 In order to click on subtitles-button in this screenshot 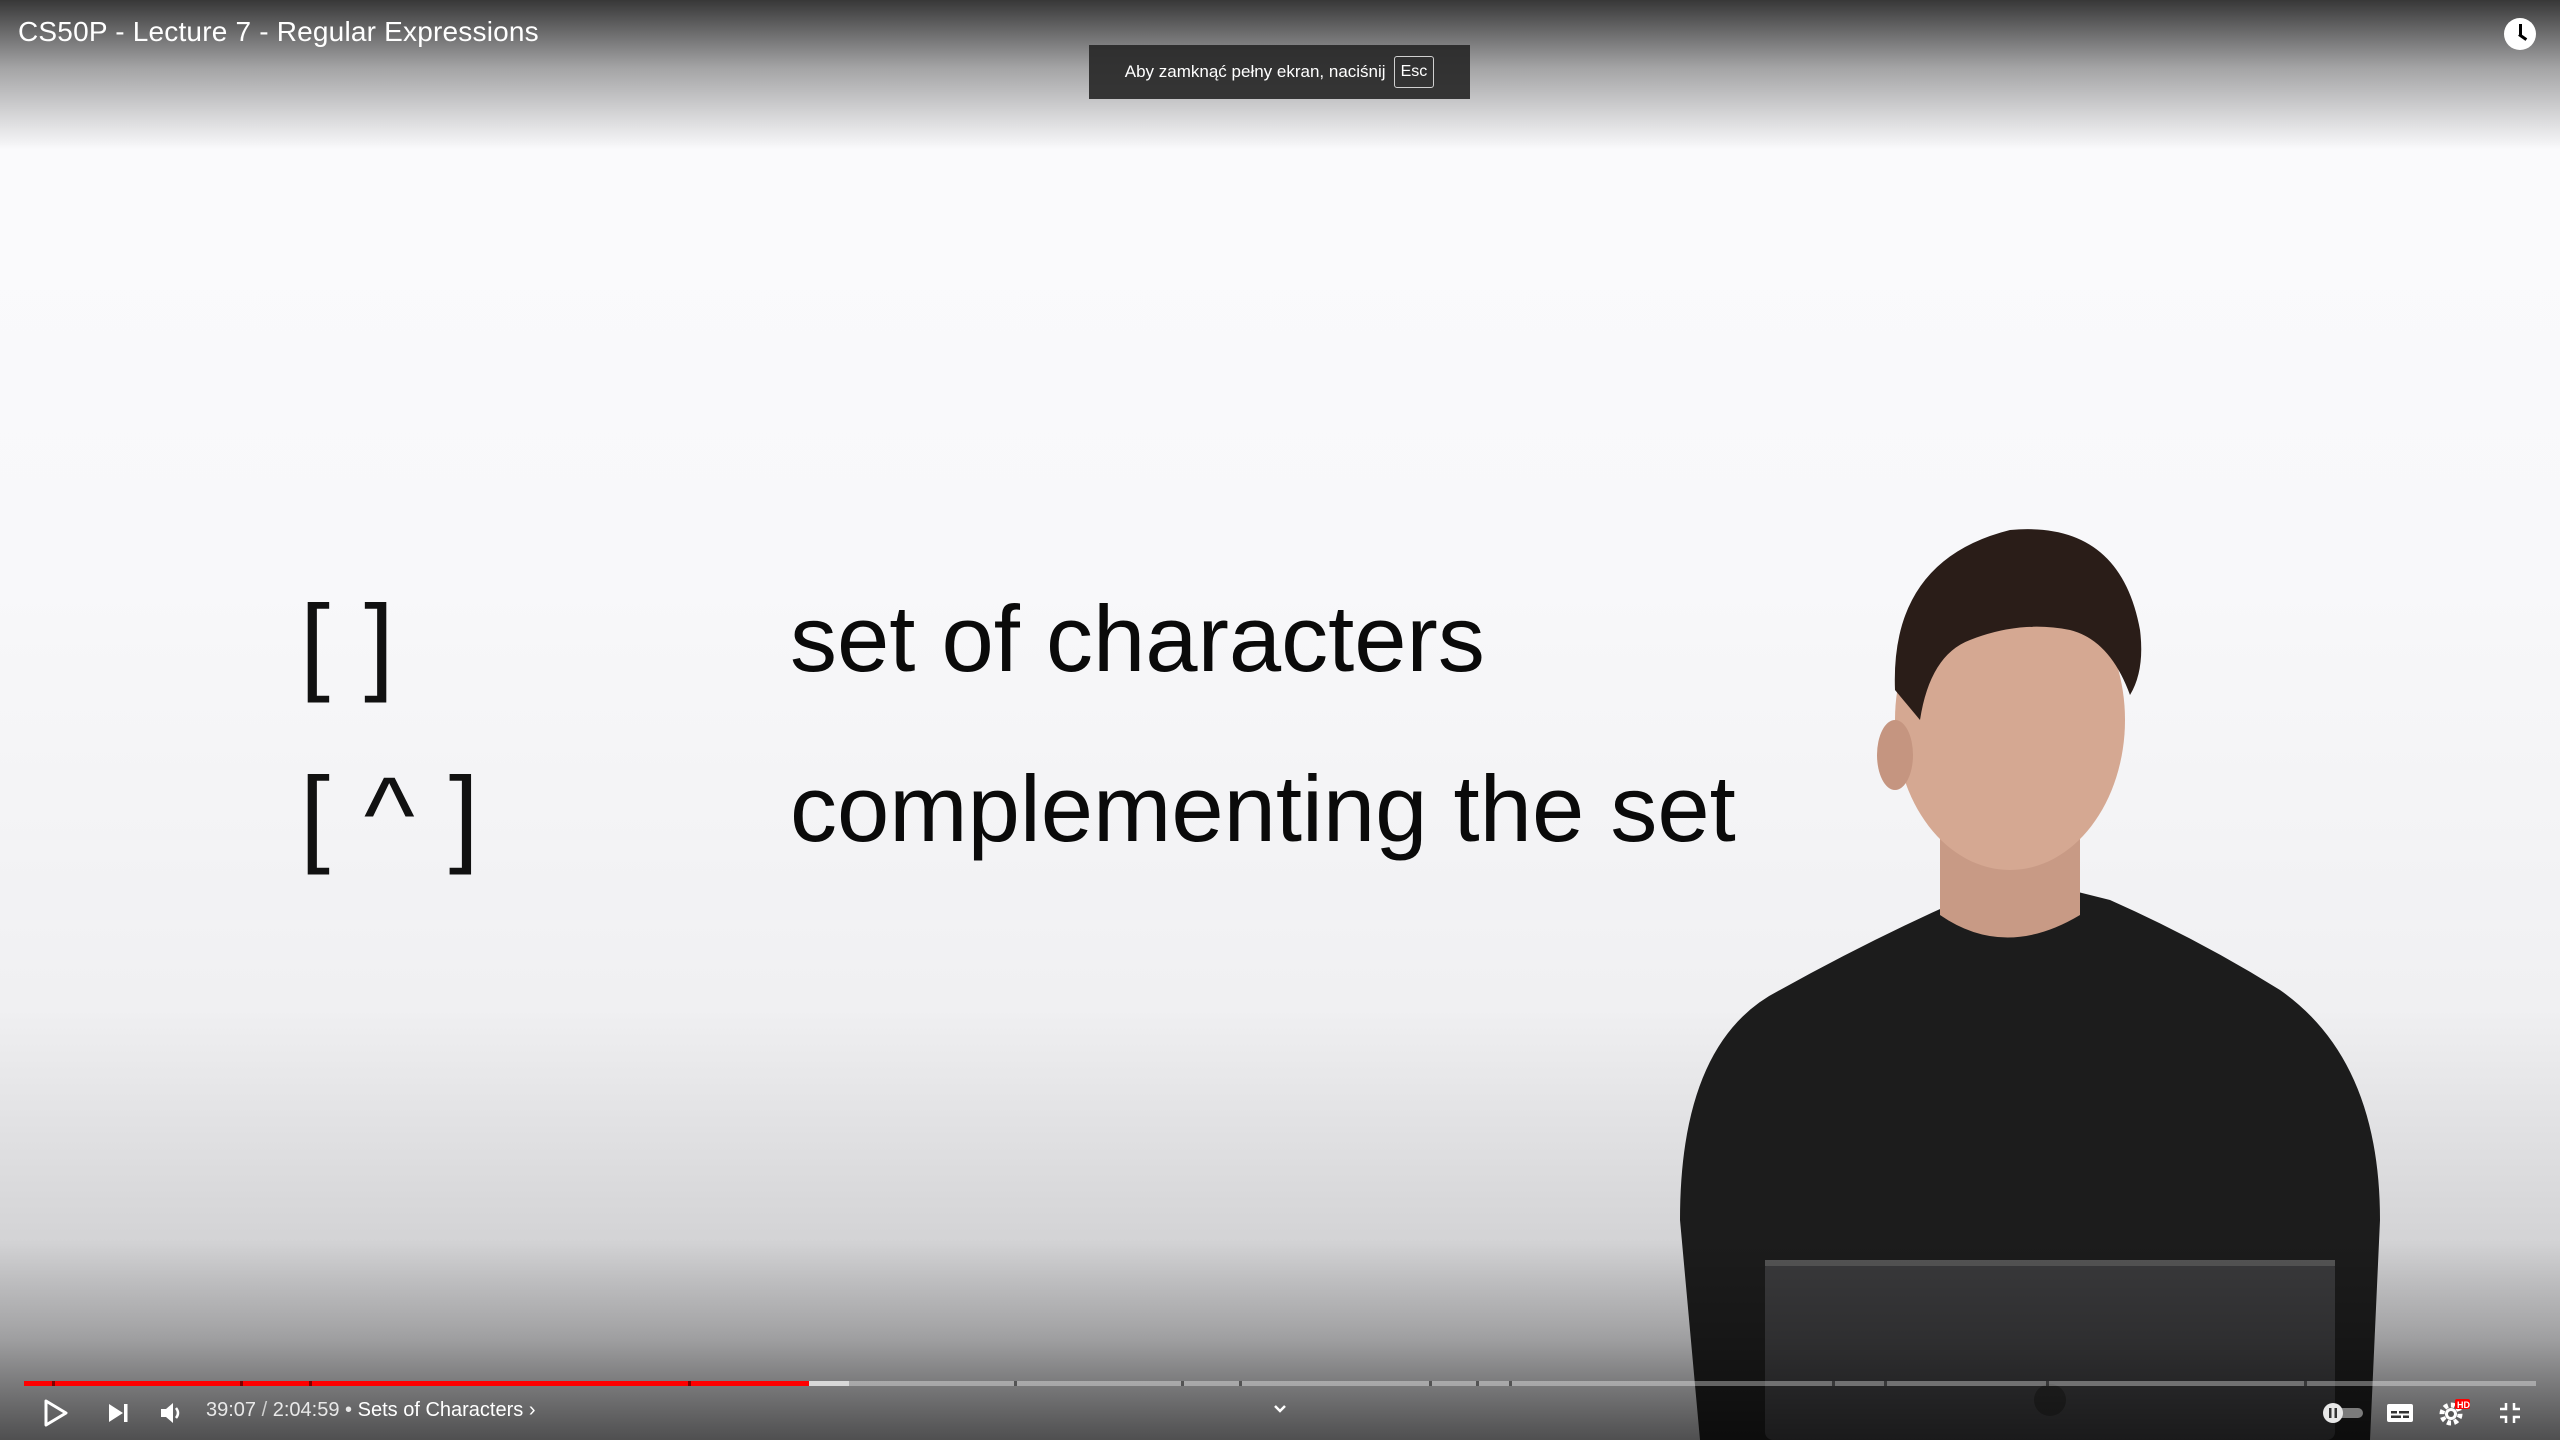, I will do `click(2400, 1413)`.